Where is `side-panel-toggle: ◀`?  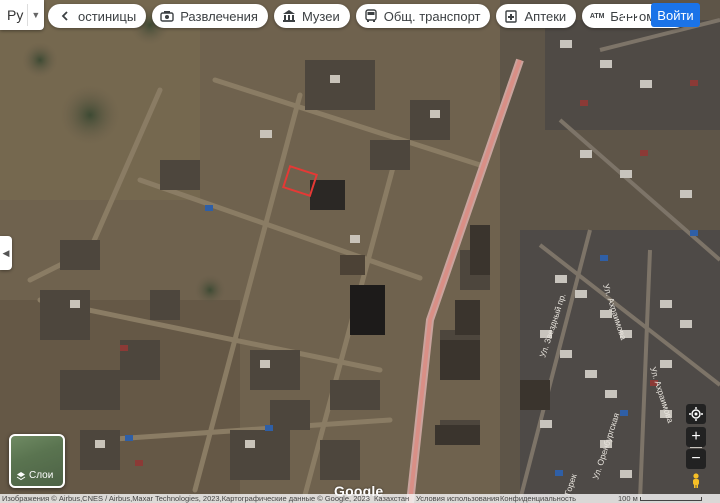
side-panel-toggle: ◀ is located at coordinates (6, 253).